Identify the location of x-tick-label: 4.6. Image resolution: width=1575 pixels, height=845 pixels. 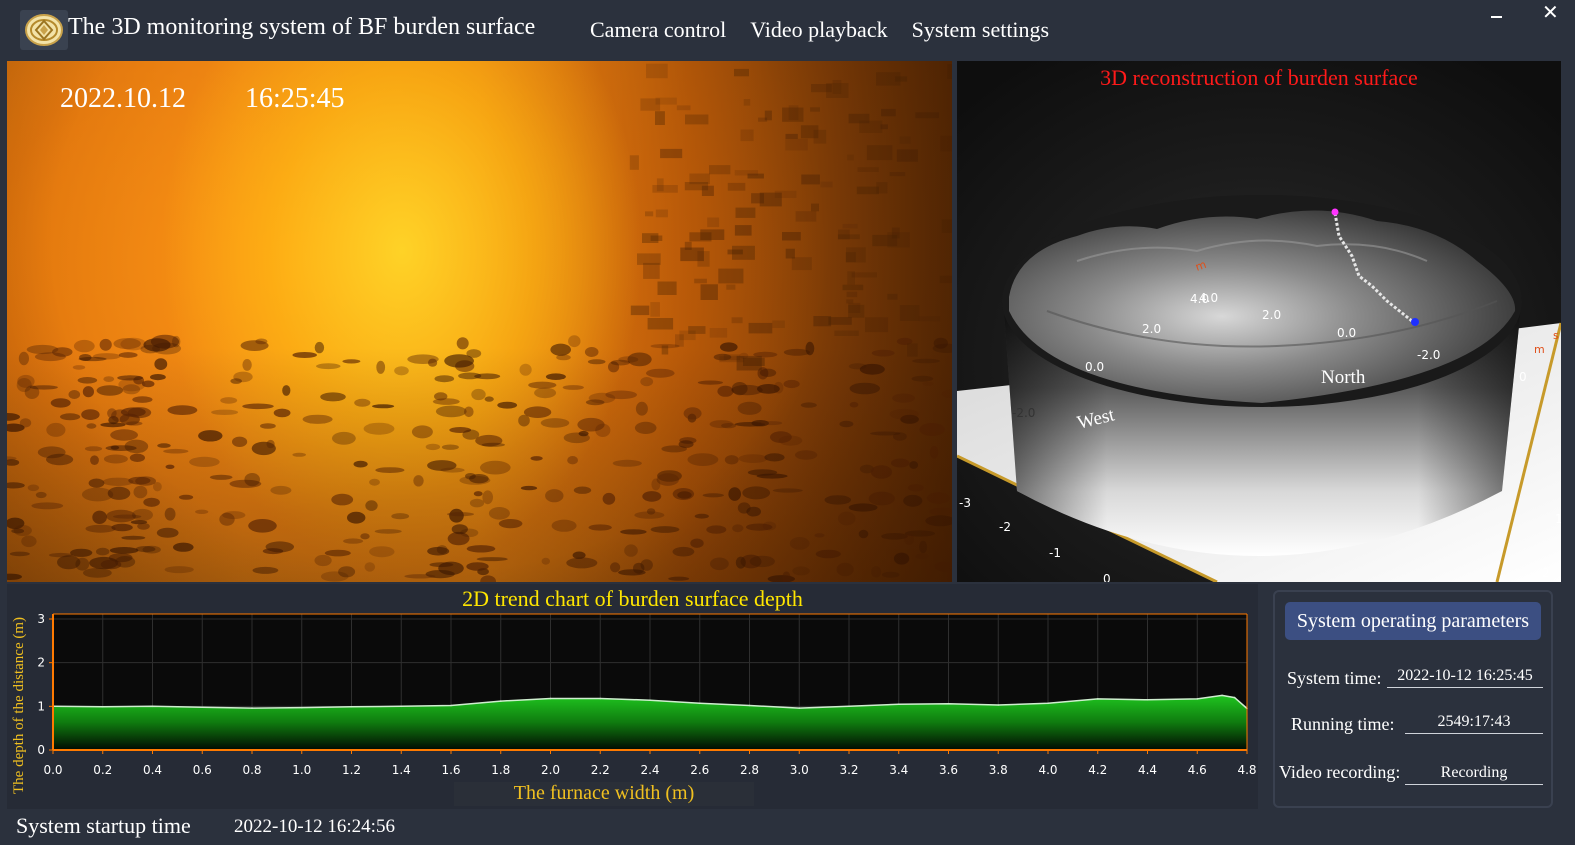
(1197, 770).